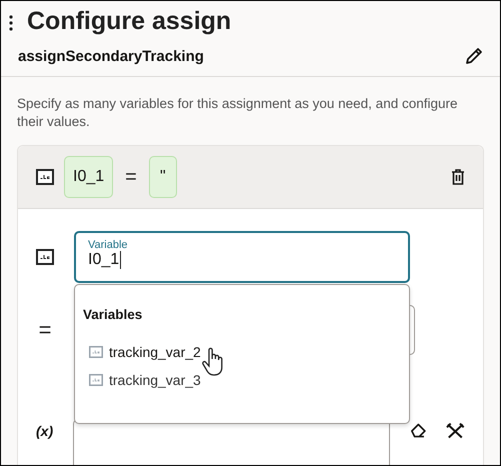 The width and height of the screenshot is (501, 466). Describe the element at coordinates (113, 314) in the screenshot. I see `dropdown-heading: Variables` at that location.